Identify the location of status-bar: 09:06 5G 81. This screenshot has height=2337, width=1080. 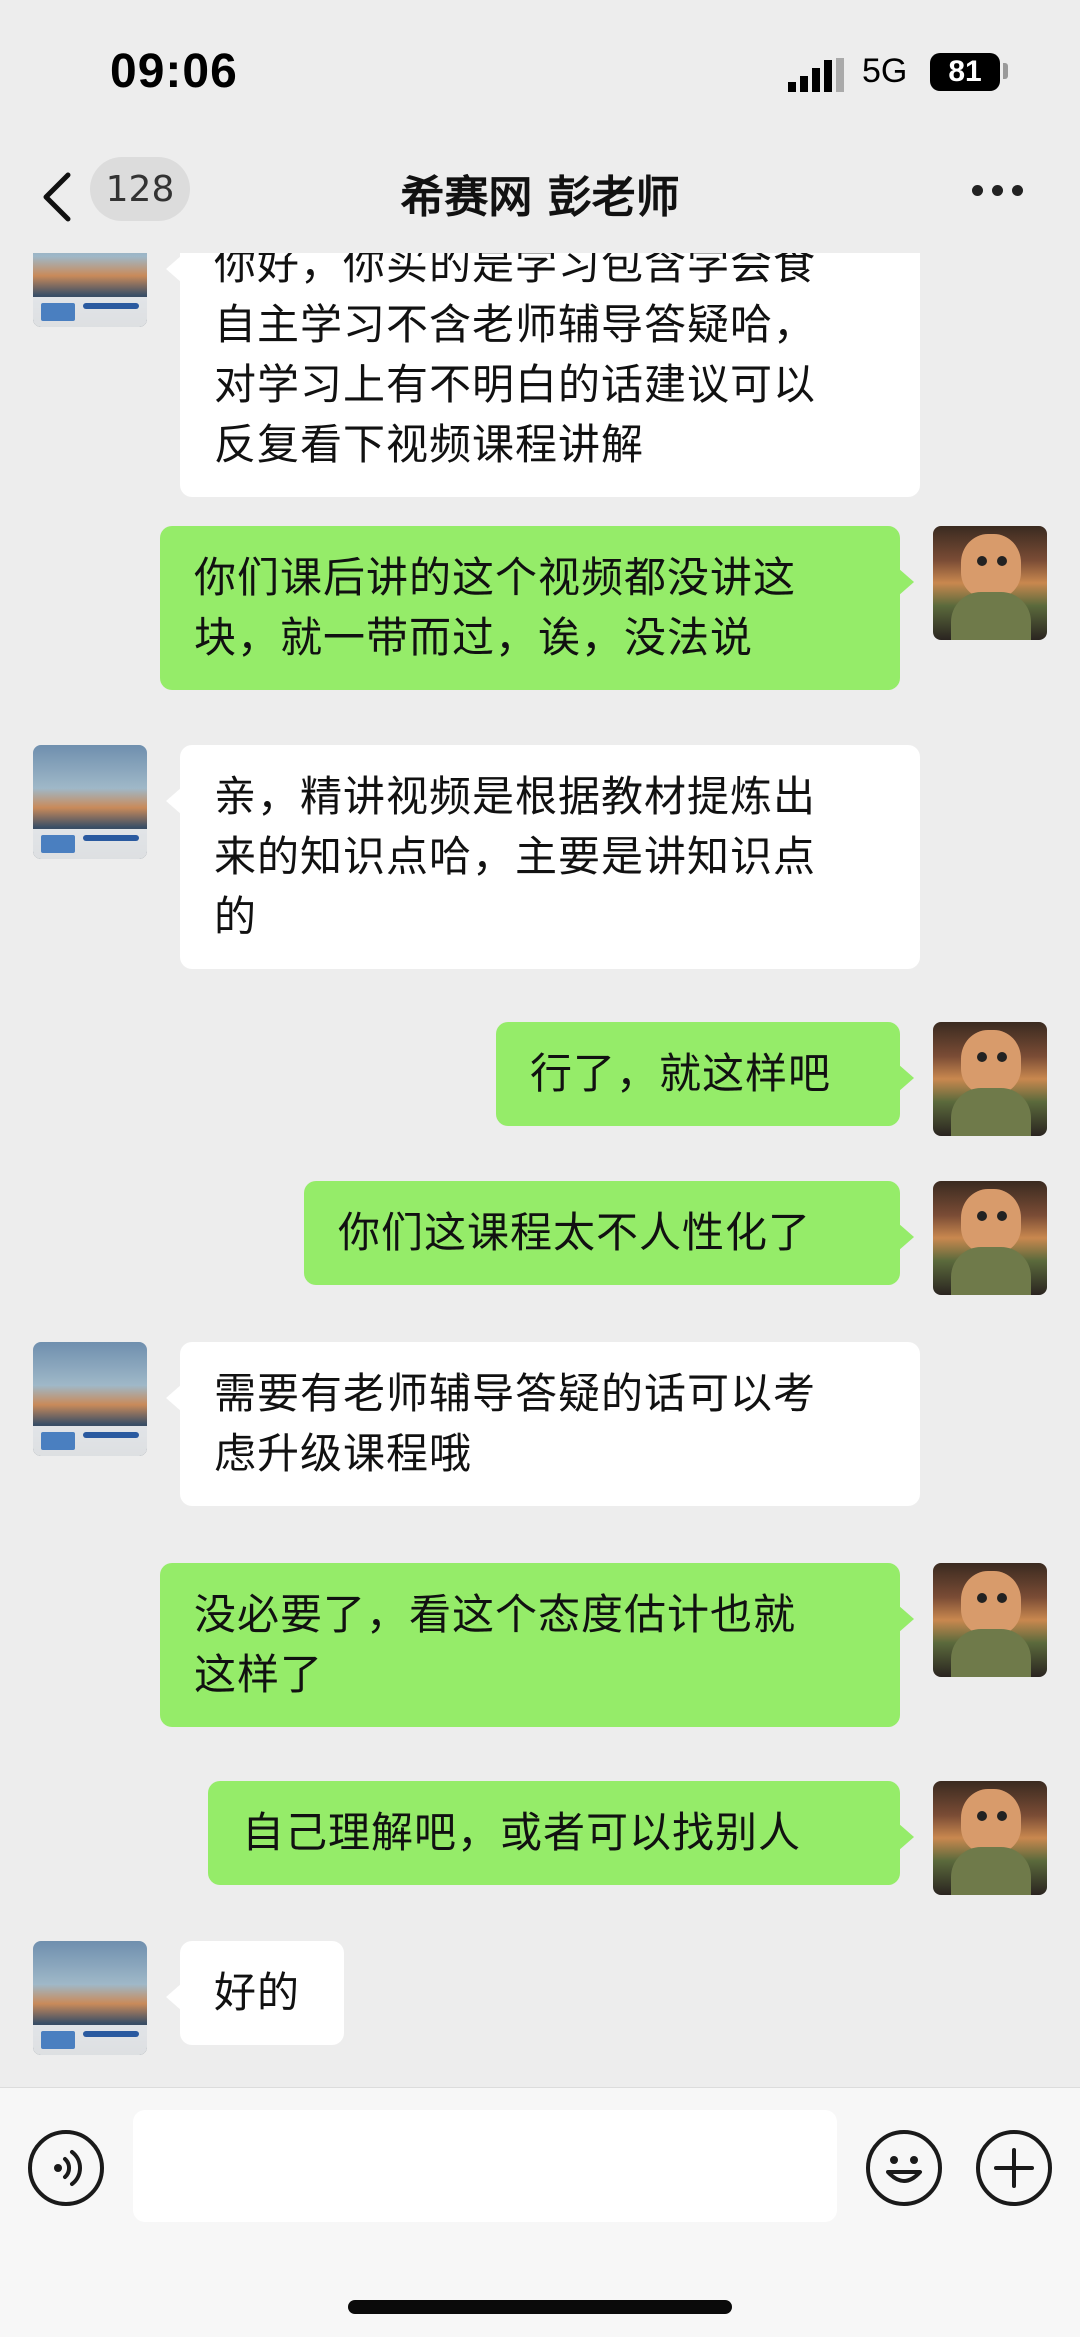
(540, 72).